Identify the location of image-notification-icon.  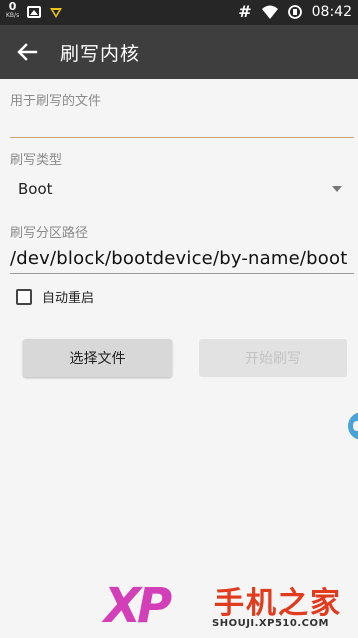
(34, 12).